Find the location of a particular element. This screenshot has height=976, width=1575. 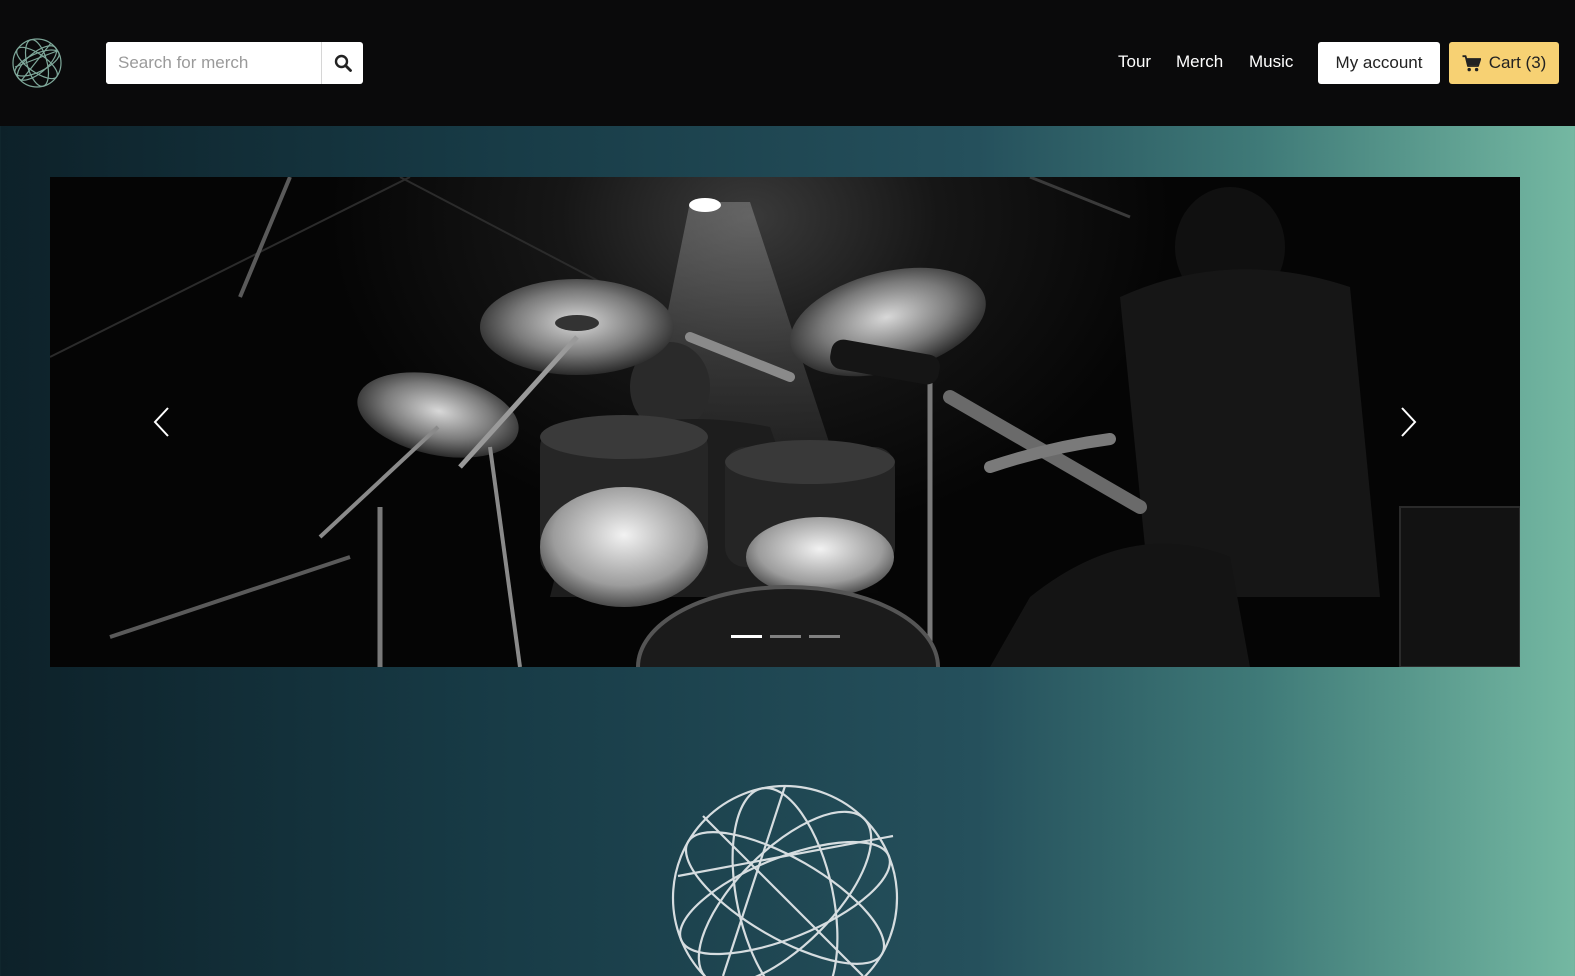

search-bar is located at coordinates (234, 63).